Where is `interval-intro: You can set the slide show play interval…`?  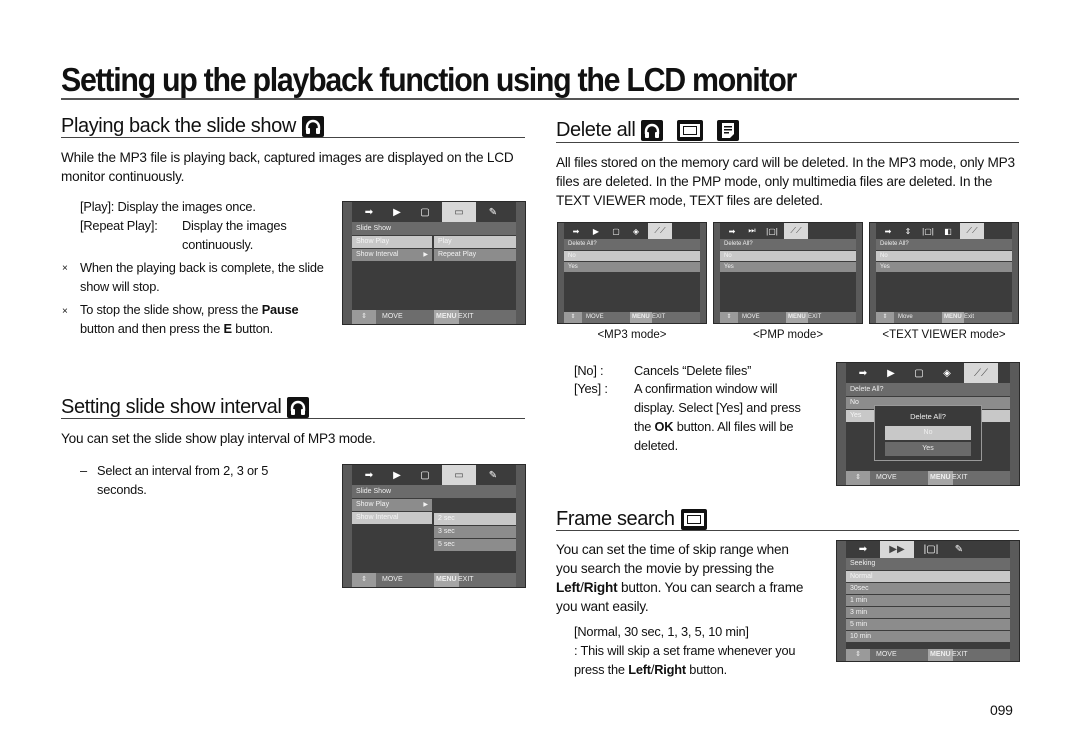
interval-intro: You can set the slide show play interval… is located at coordinates (218, 438).